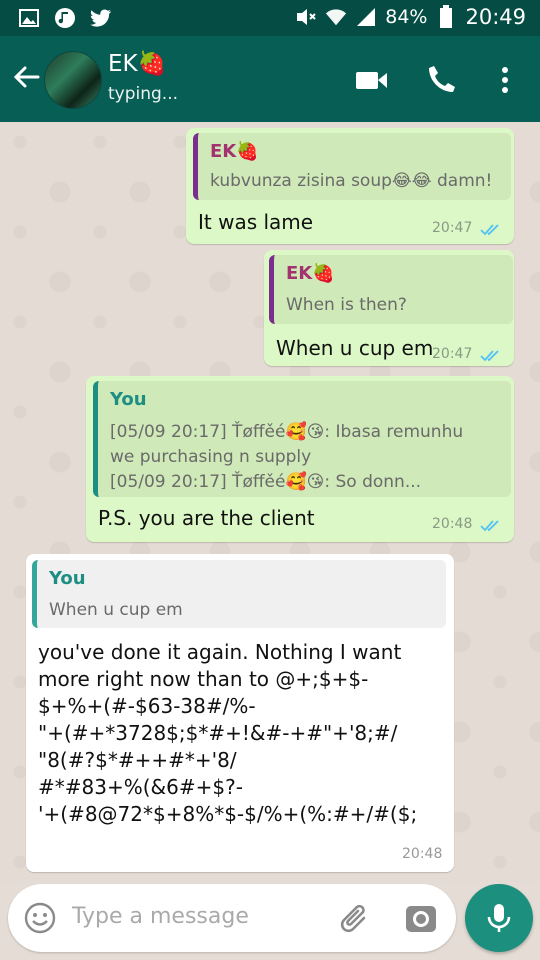  I want to click on avatar, so click(73, 80).